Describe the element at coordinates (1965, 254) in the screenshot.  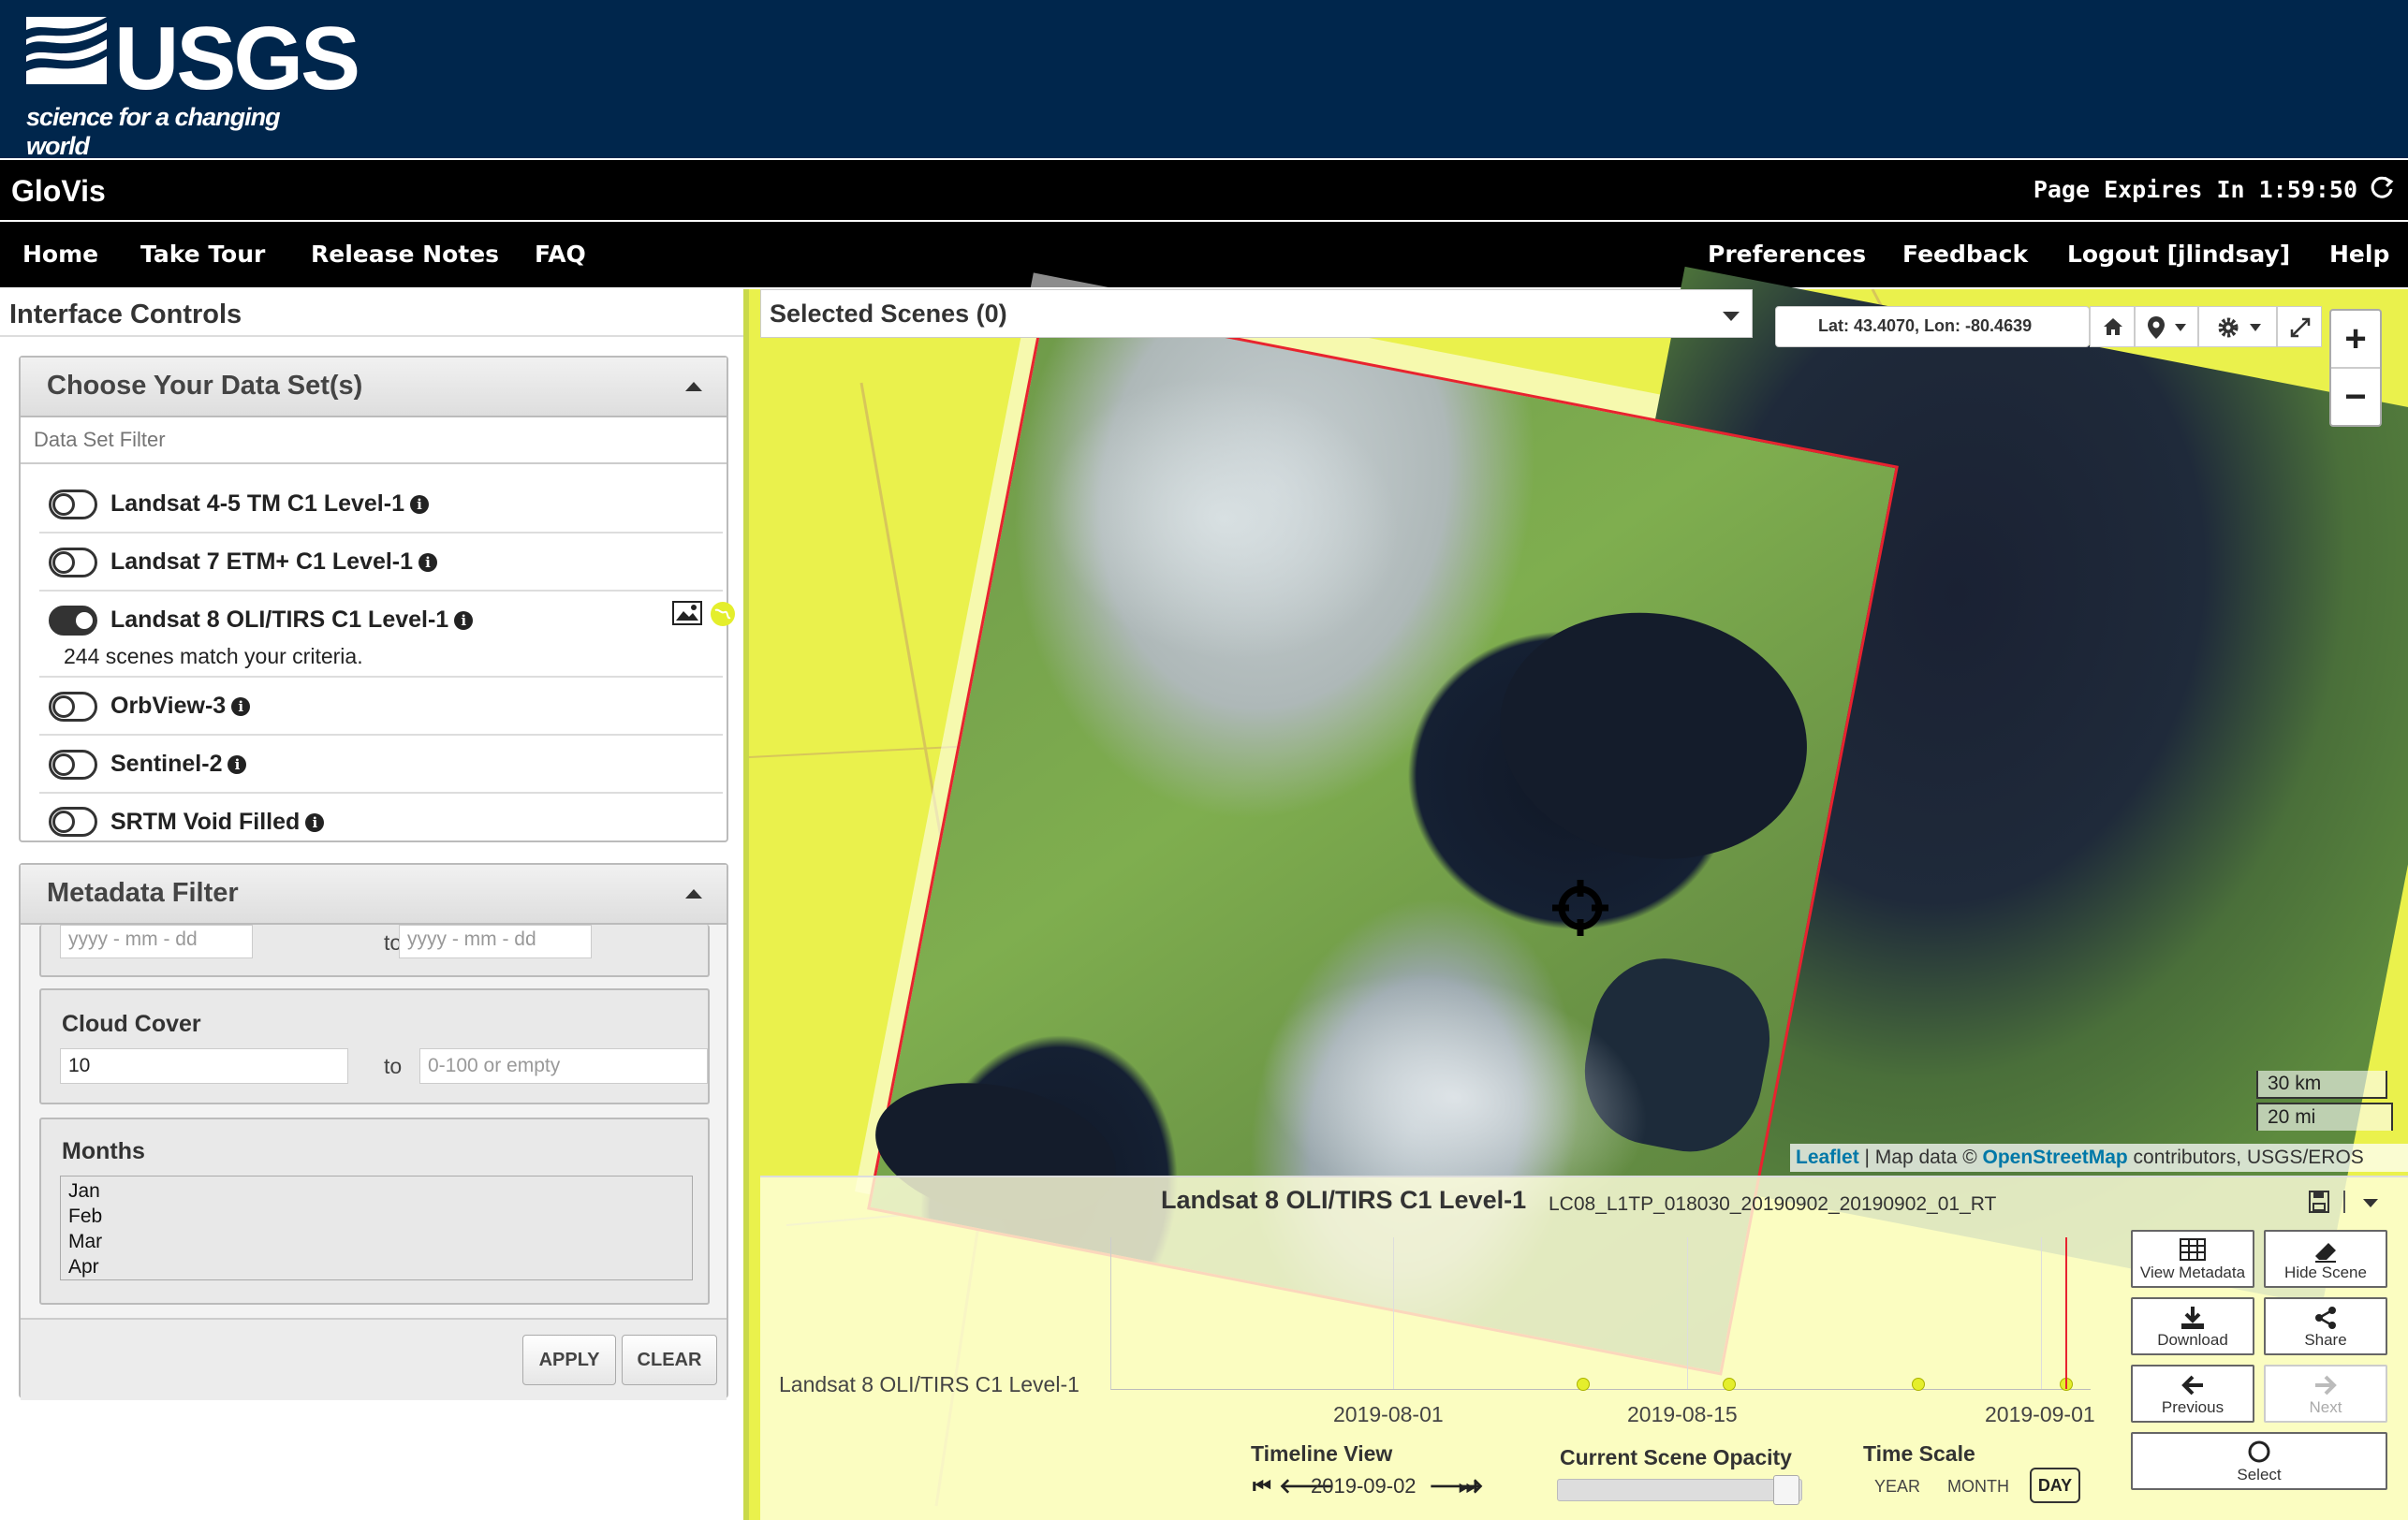
I see `nav-feedback: Feedback` at that location.